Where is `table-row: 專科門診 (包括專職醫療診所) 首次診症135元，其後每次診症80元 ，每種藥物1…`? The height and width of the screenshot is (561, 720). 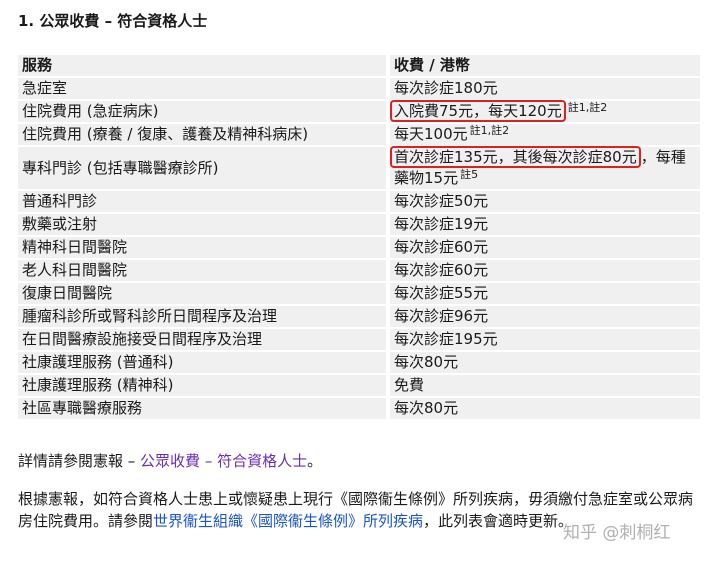 table-row: 專科門診 (包括專職醫療診所) 首次診症135元，其後每次診症80元 ，每種藥物1… is located at coordinates (359, 167).